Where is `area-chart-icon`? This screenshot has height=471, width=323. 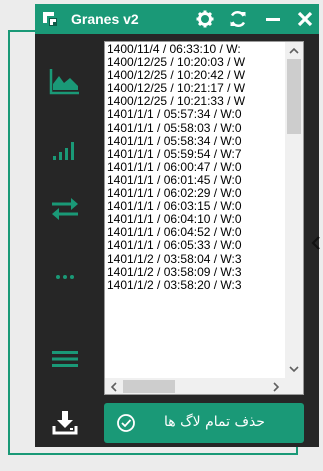 area-chart-icon is located at coordinates (64, 82).